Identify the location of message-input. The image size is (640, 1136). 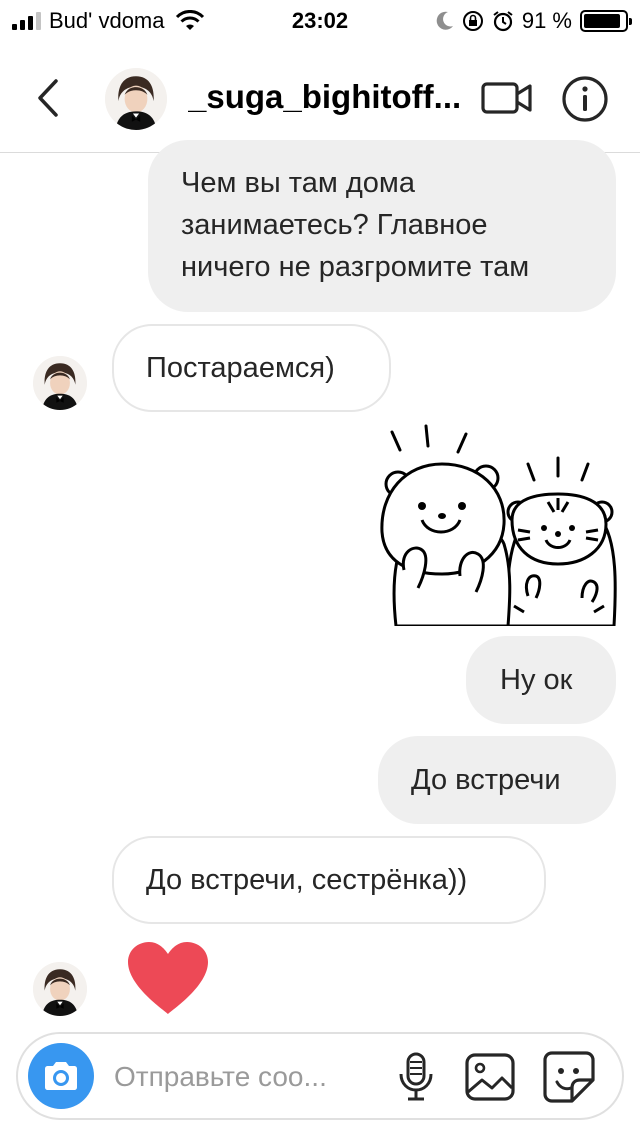
(244, 1077).